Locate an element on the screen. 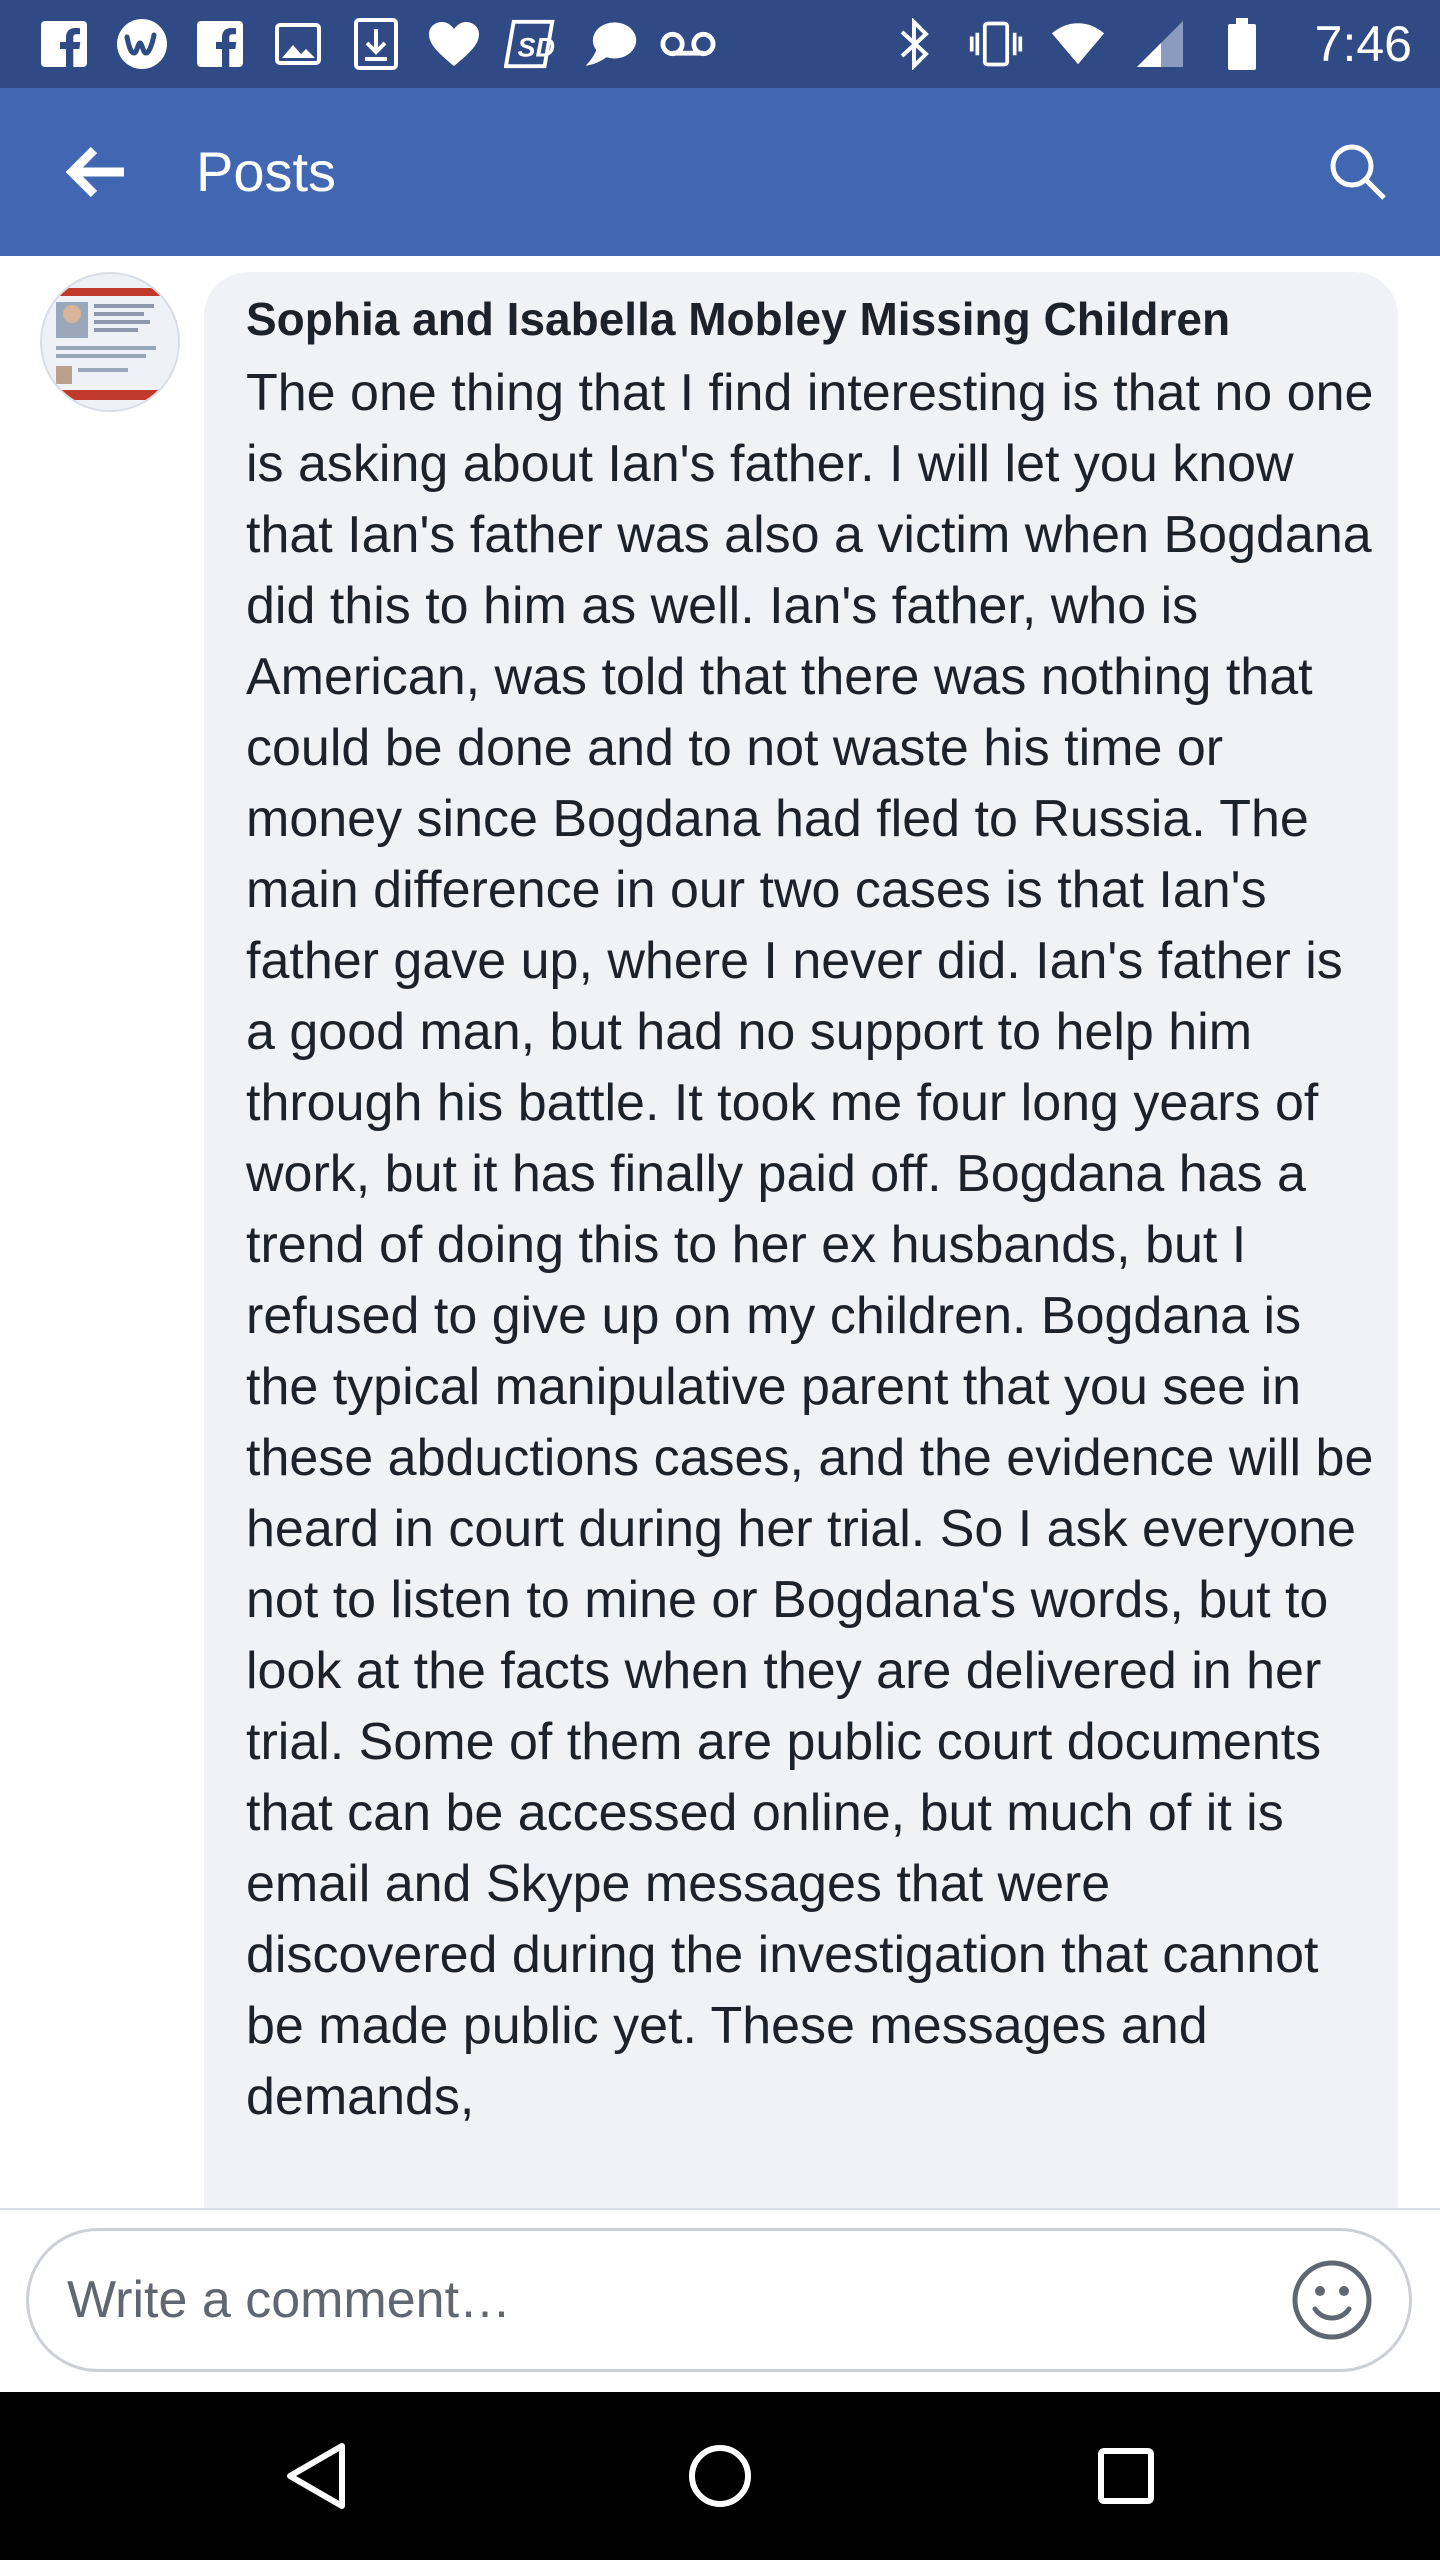 The height and width of the screenshot is (2560, 1440). voicemail-icon is located at coordinates (688, 44).